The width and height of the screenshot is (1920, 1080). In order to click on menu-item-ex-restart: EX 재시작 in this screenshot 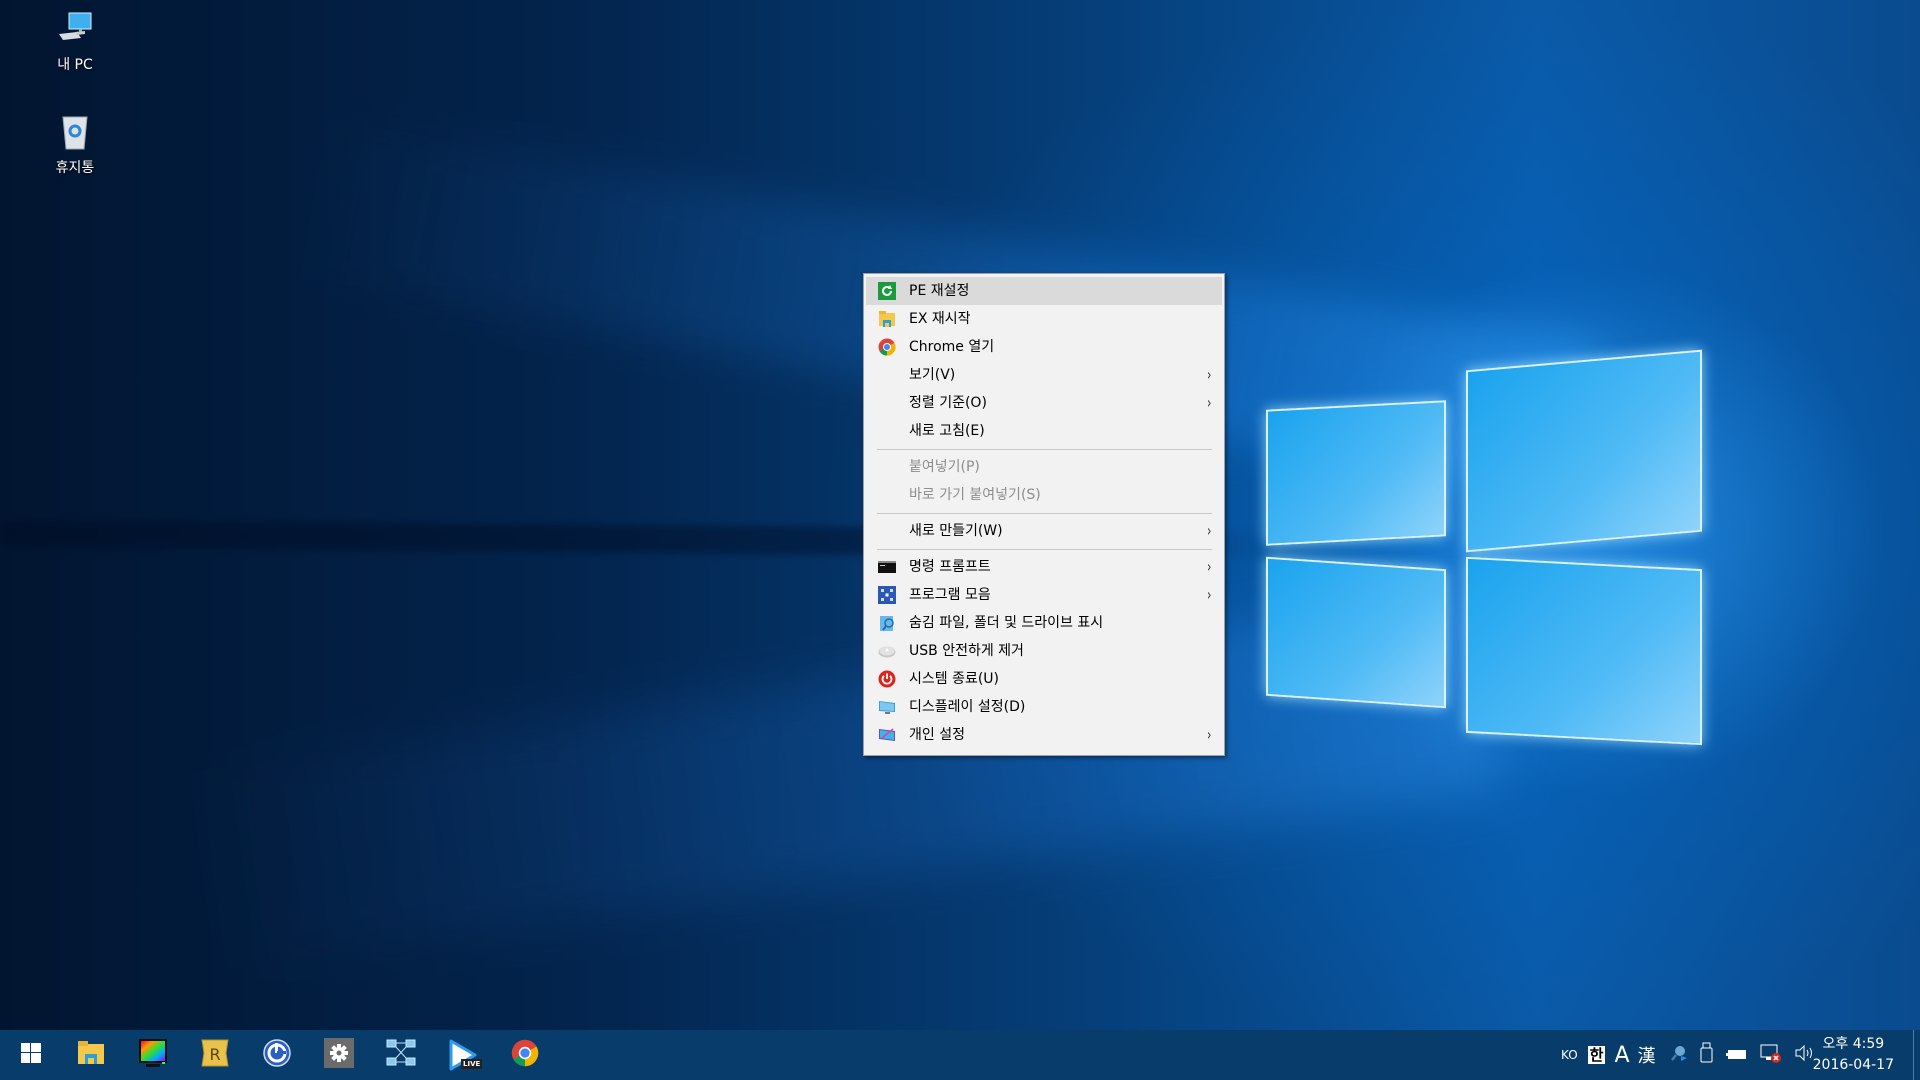, I will do `click(1044, 319)`.